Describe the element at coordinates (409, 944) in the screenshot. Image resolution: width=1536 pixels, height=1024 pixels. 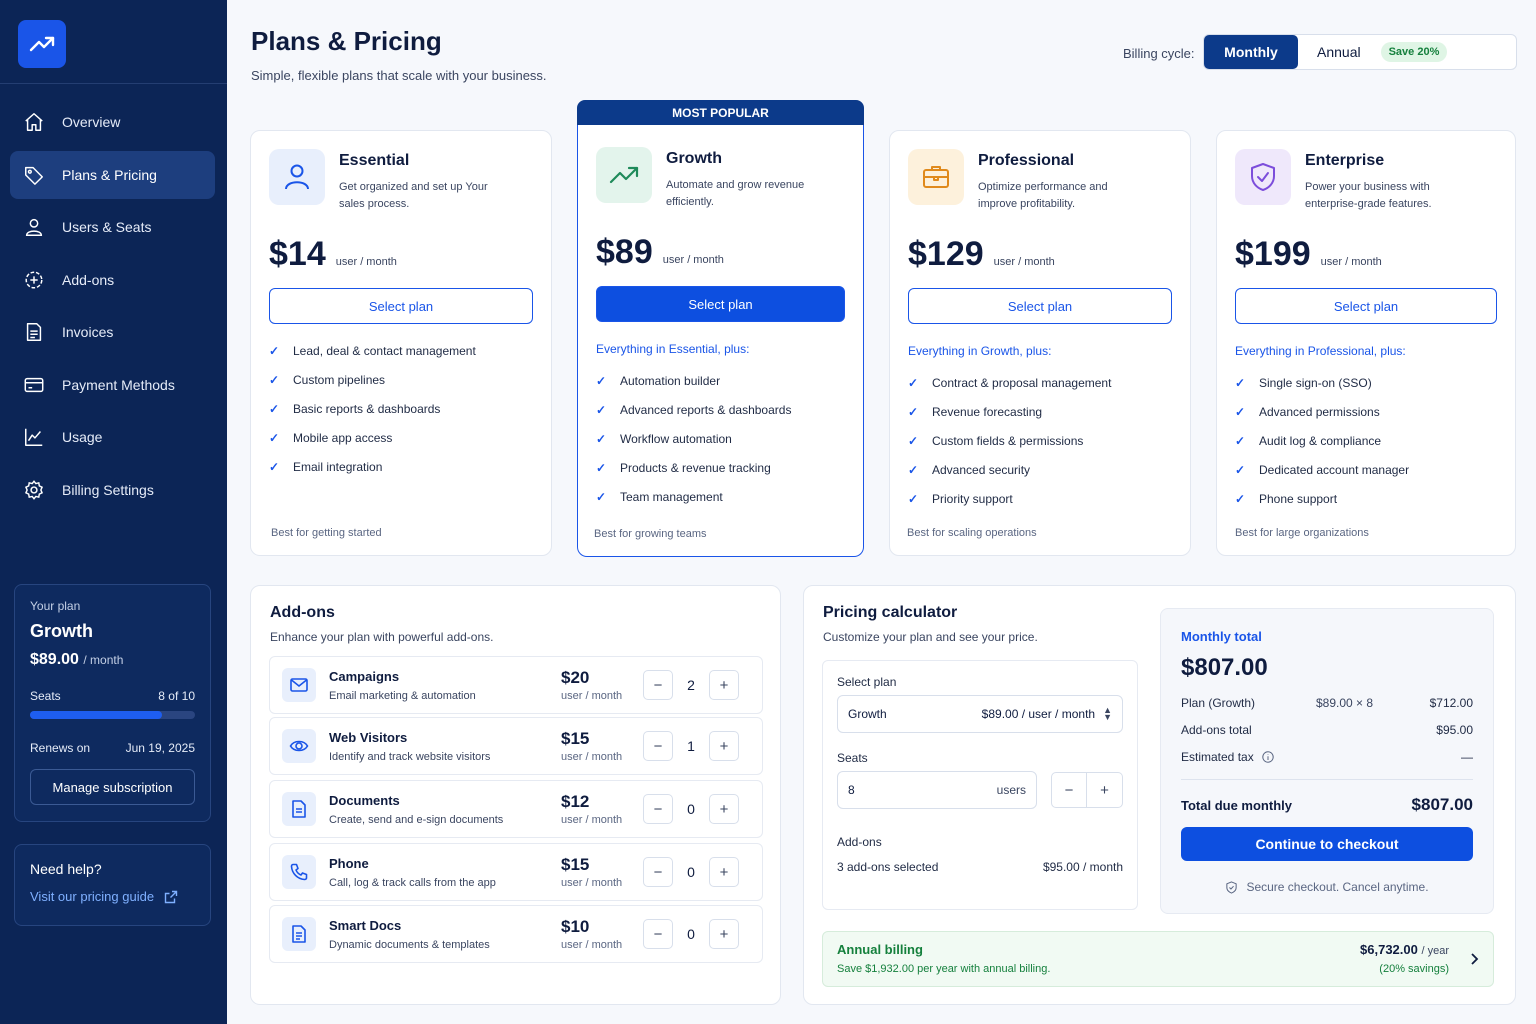
I see `addon-description: Dynamic documents & templates` at that location.